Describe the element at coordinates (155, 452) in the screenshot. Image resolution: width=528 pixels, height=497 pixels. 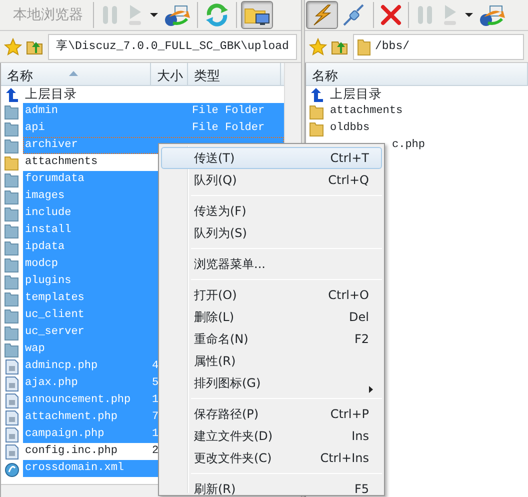
I see `file-size: 2` at that location.